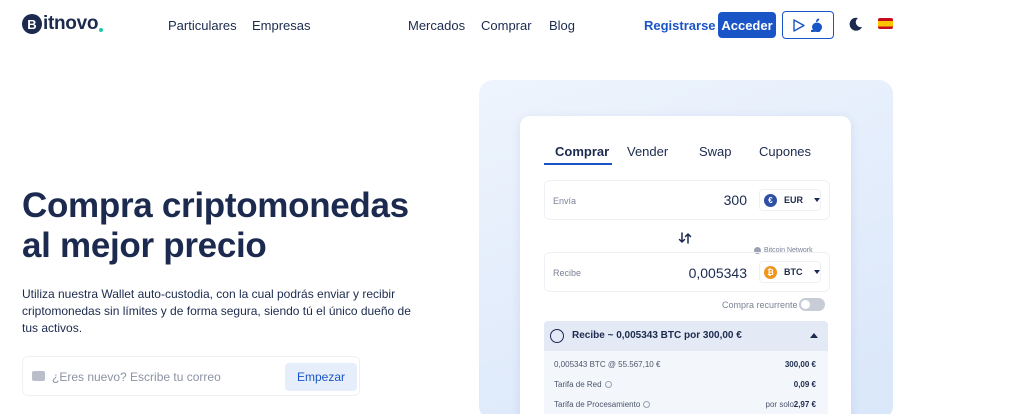 The height and width of the screenshot is (414, 1024). Describe the element at coordinates (582, 151) in the screenshot. I see `tab-comprar: Comprar` at that location.